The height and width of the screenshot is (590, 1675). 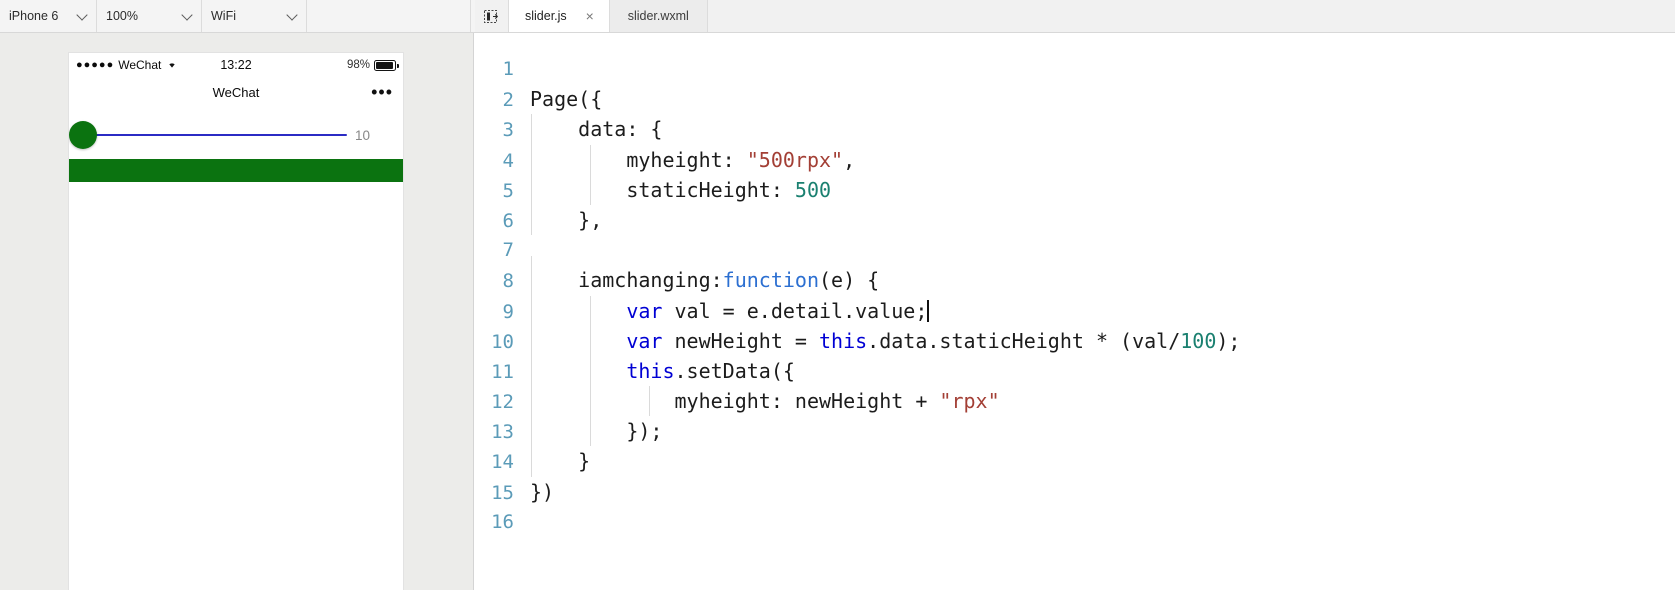 I want to click on slider-track, so click(x=215, y=135).